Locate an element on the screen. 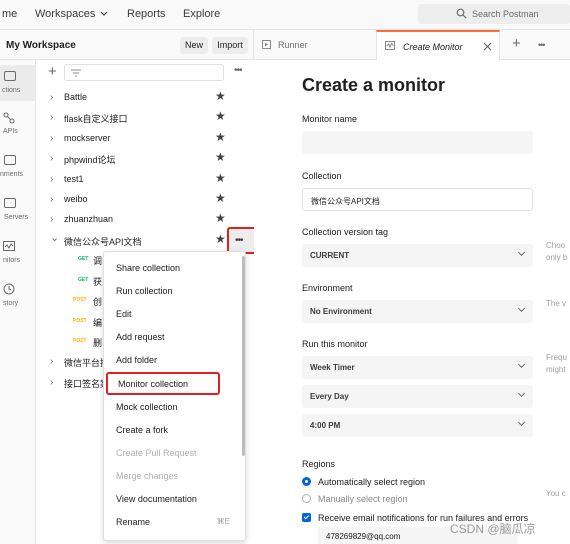 This screenshot has height=544, width=570. hint-text: Choo is located at coordinates (556, 245).